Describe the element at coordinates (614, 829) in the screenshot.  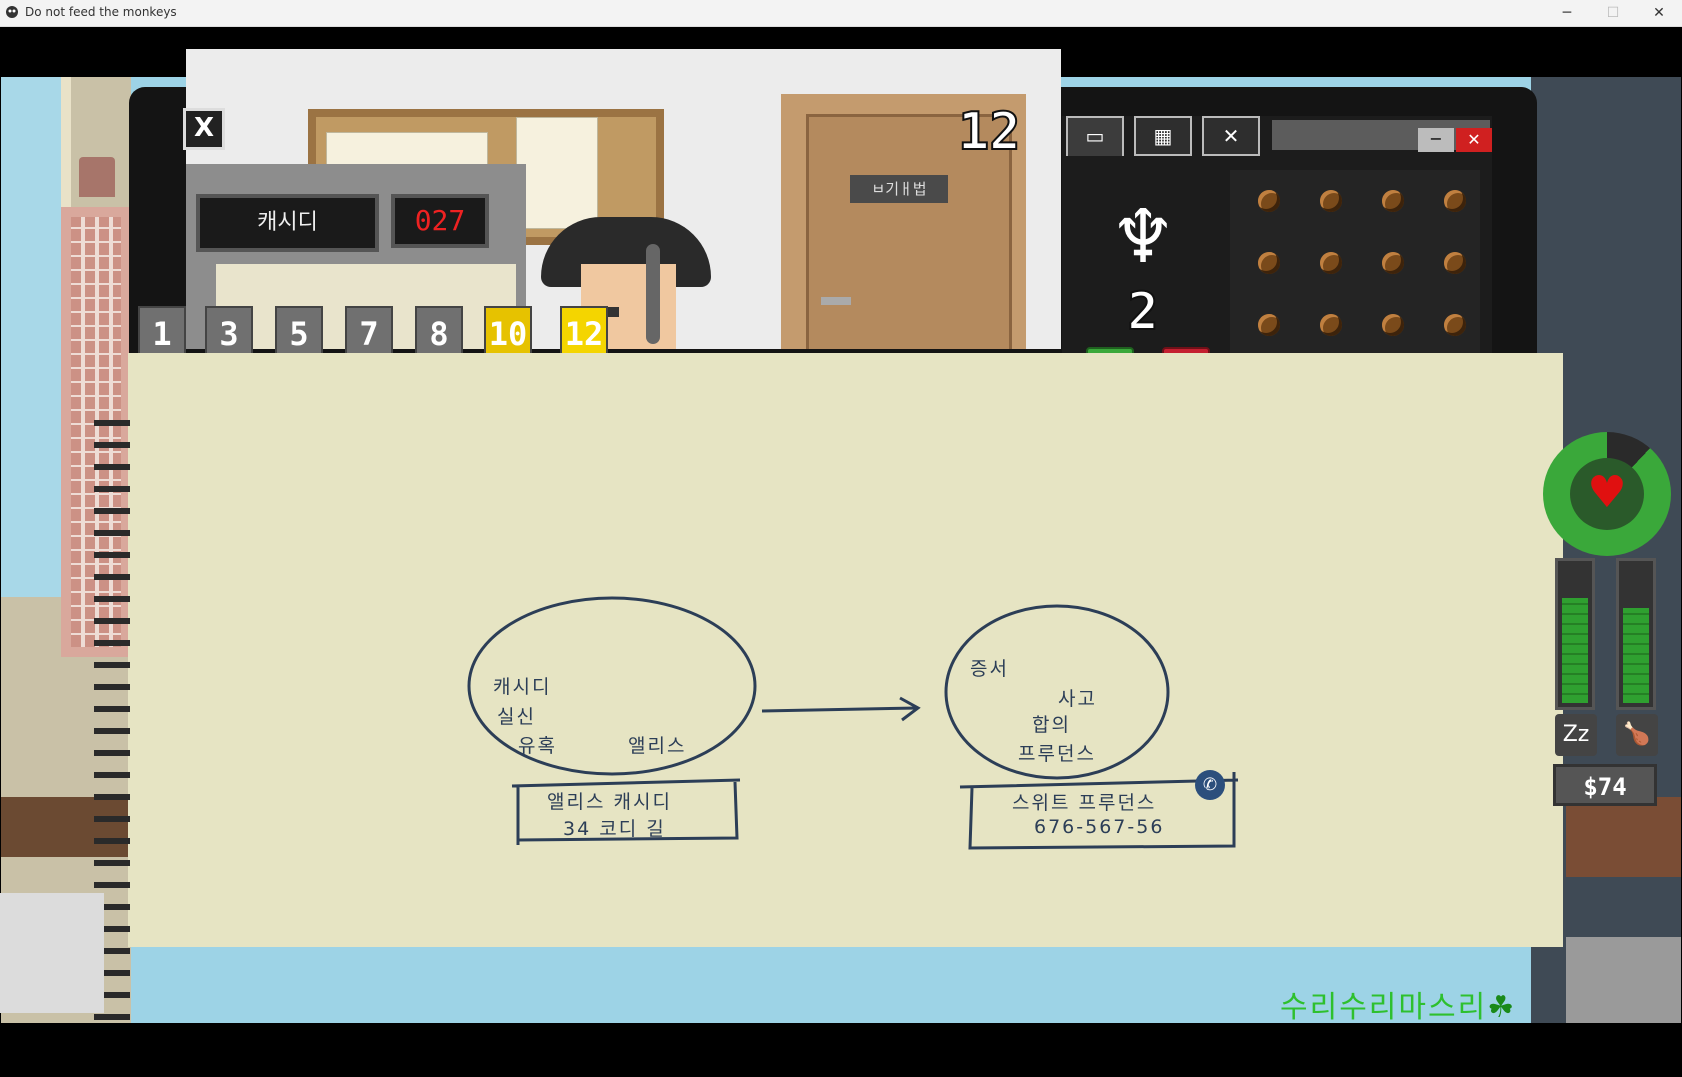
I see `note-address: 34 코디 길` at that location.